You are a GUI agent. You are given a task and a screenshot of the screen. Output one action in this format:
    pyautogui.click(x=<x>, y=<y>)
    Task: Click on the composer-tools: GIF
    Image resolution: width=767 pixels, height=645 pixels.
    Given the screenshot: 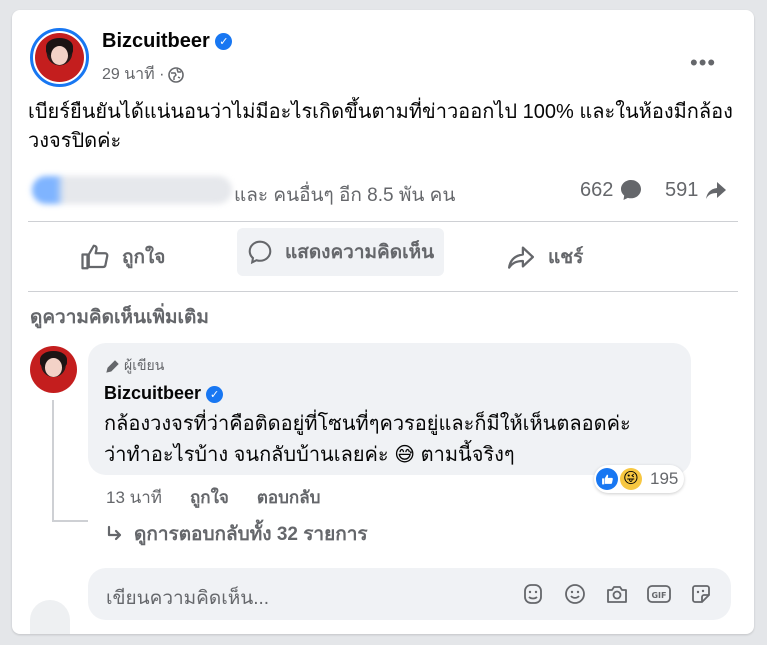 What is the action you would take?
    pyautogui.click(x=617, y=594)
    